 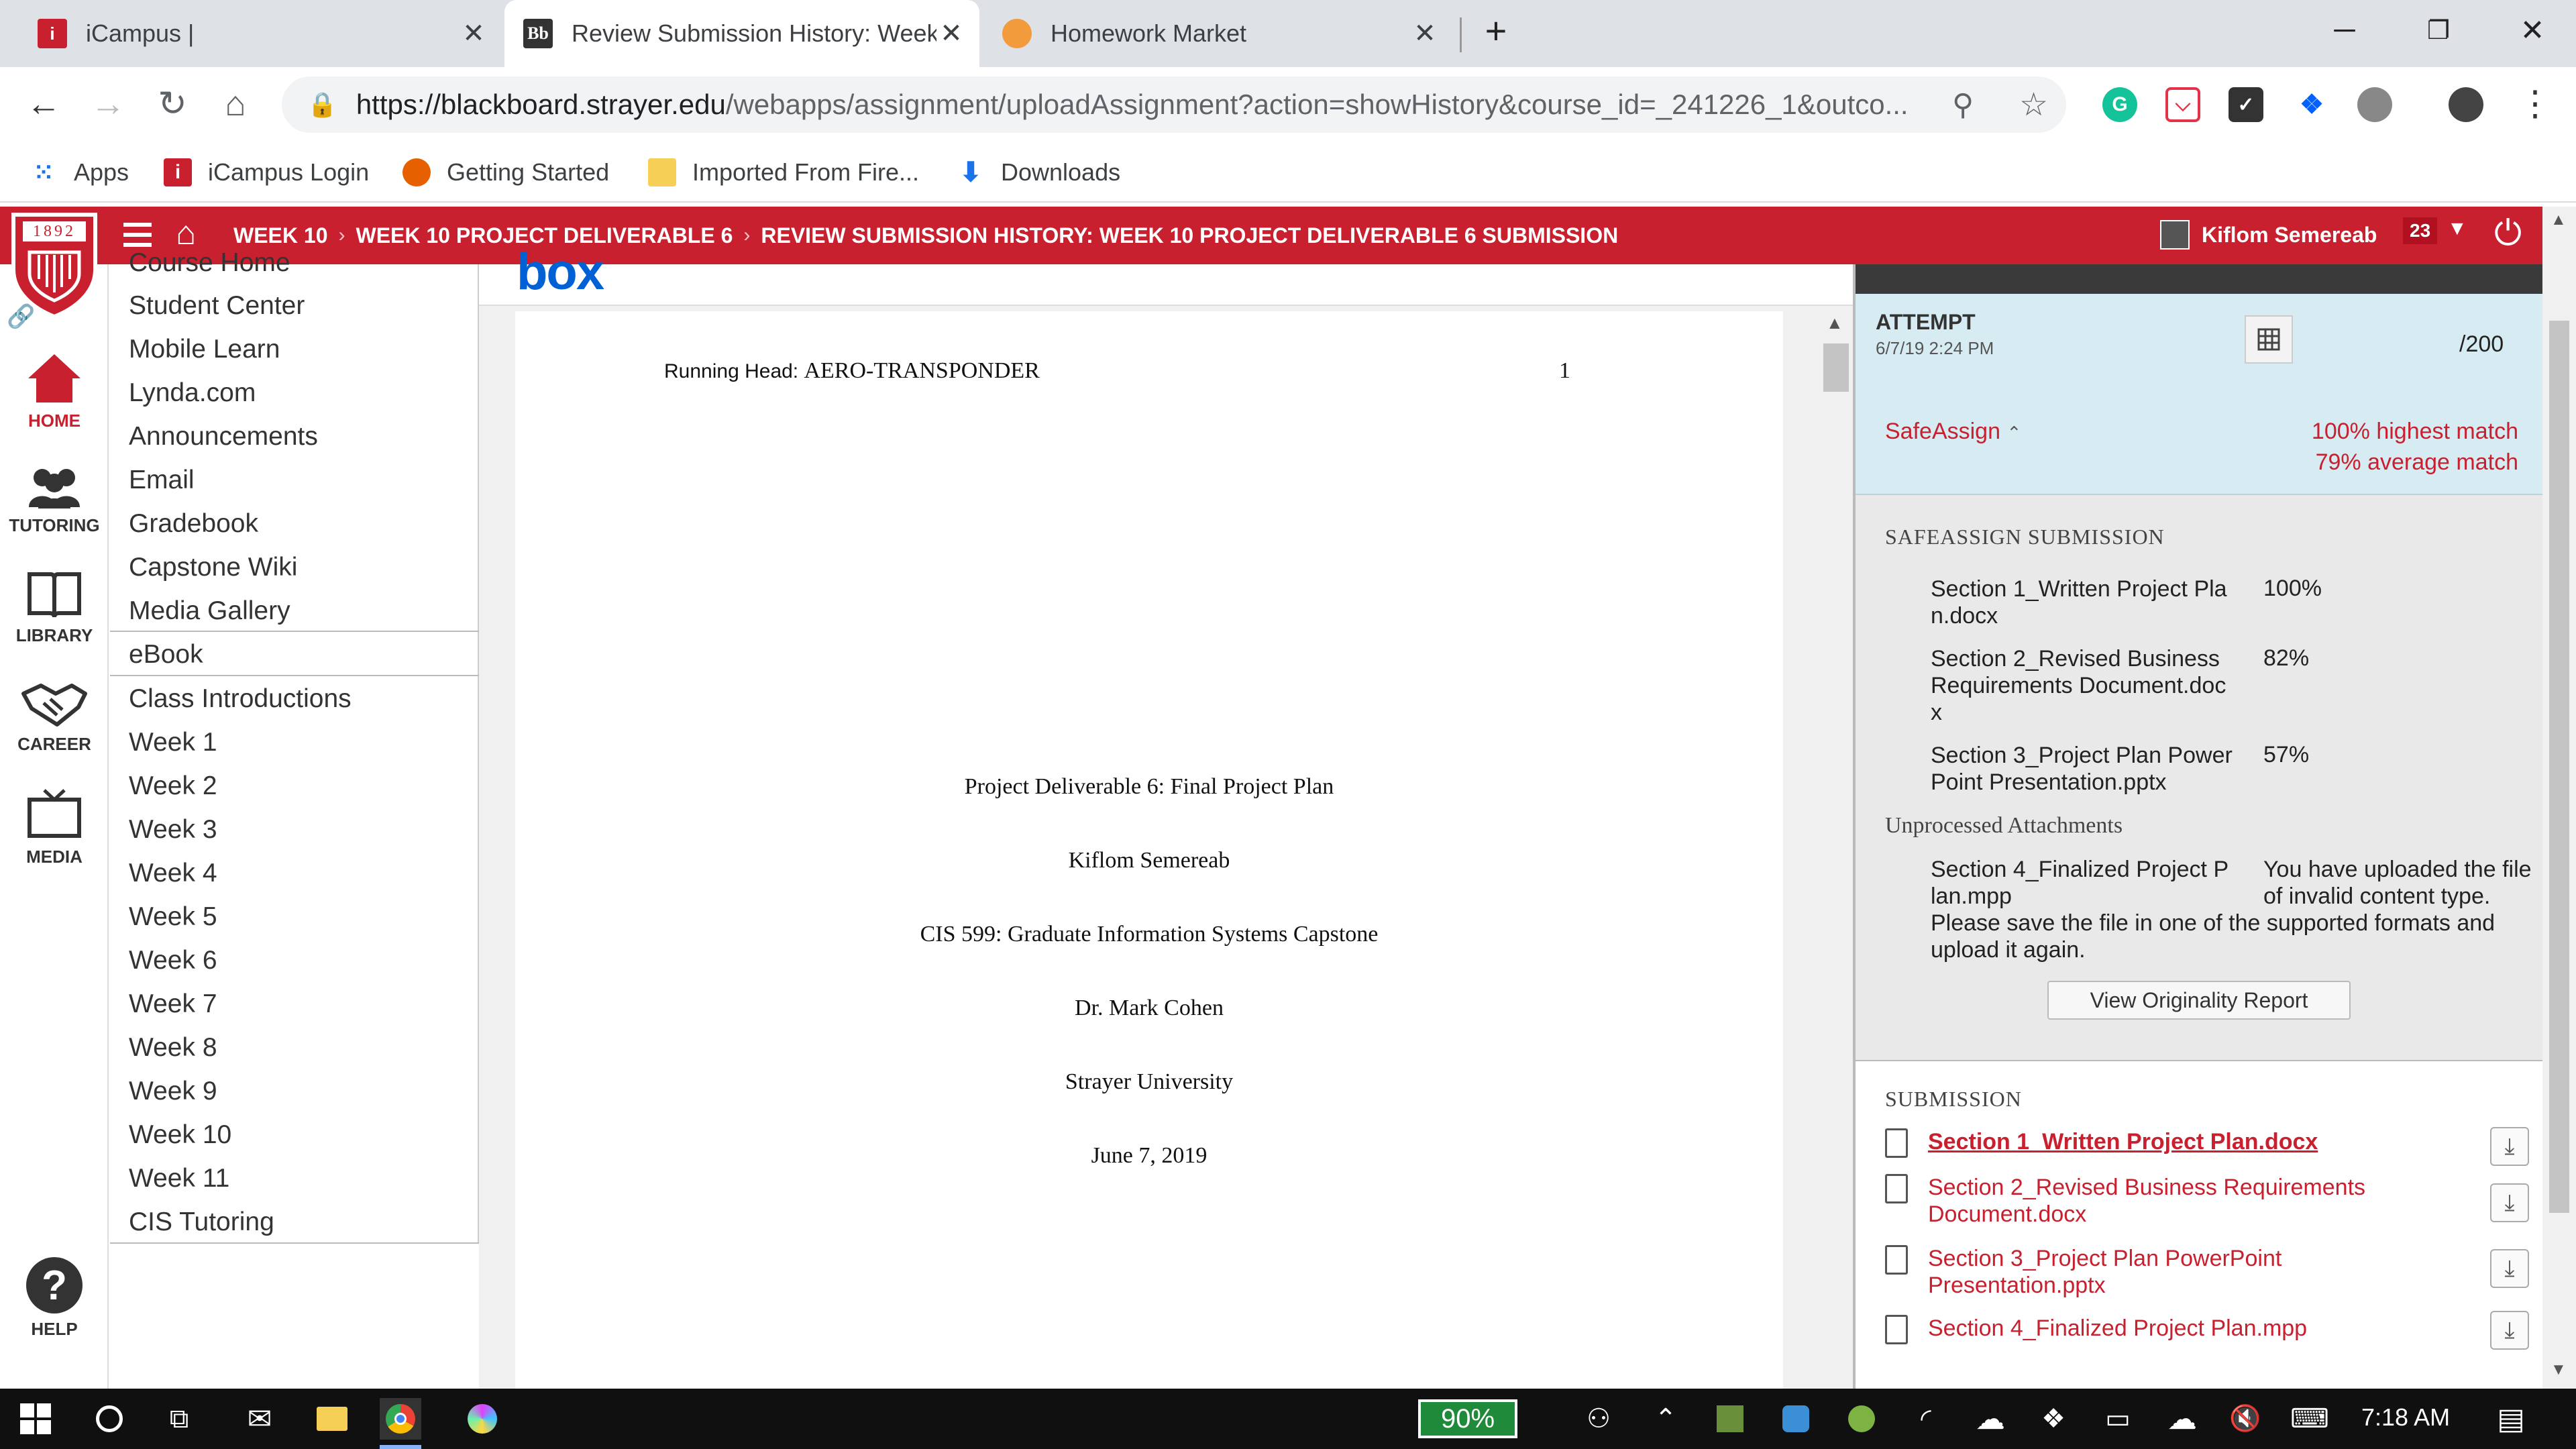 What do you see at coordinates (1467, 1418) in the screenshot?
I see `battery-indicator: 90%` at bounding box center [1467, 1418].